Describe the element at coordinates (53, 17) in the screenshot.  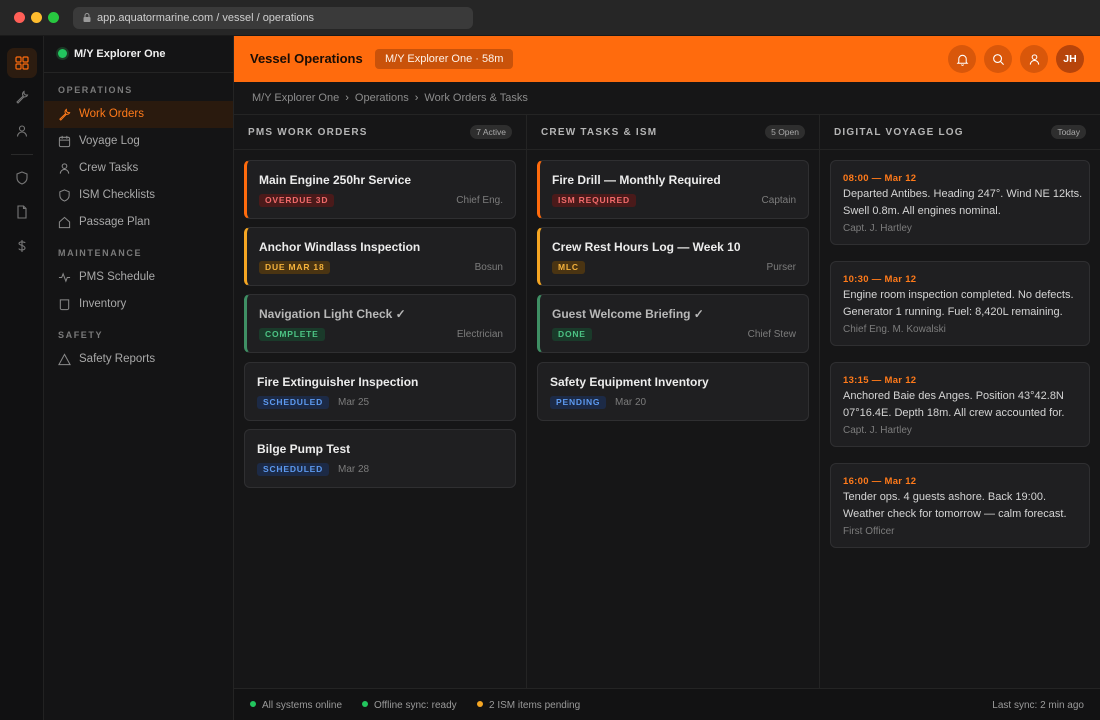
I see `maximize-window-button` at that location.